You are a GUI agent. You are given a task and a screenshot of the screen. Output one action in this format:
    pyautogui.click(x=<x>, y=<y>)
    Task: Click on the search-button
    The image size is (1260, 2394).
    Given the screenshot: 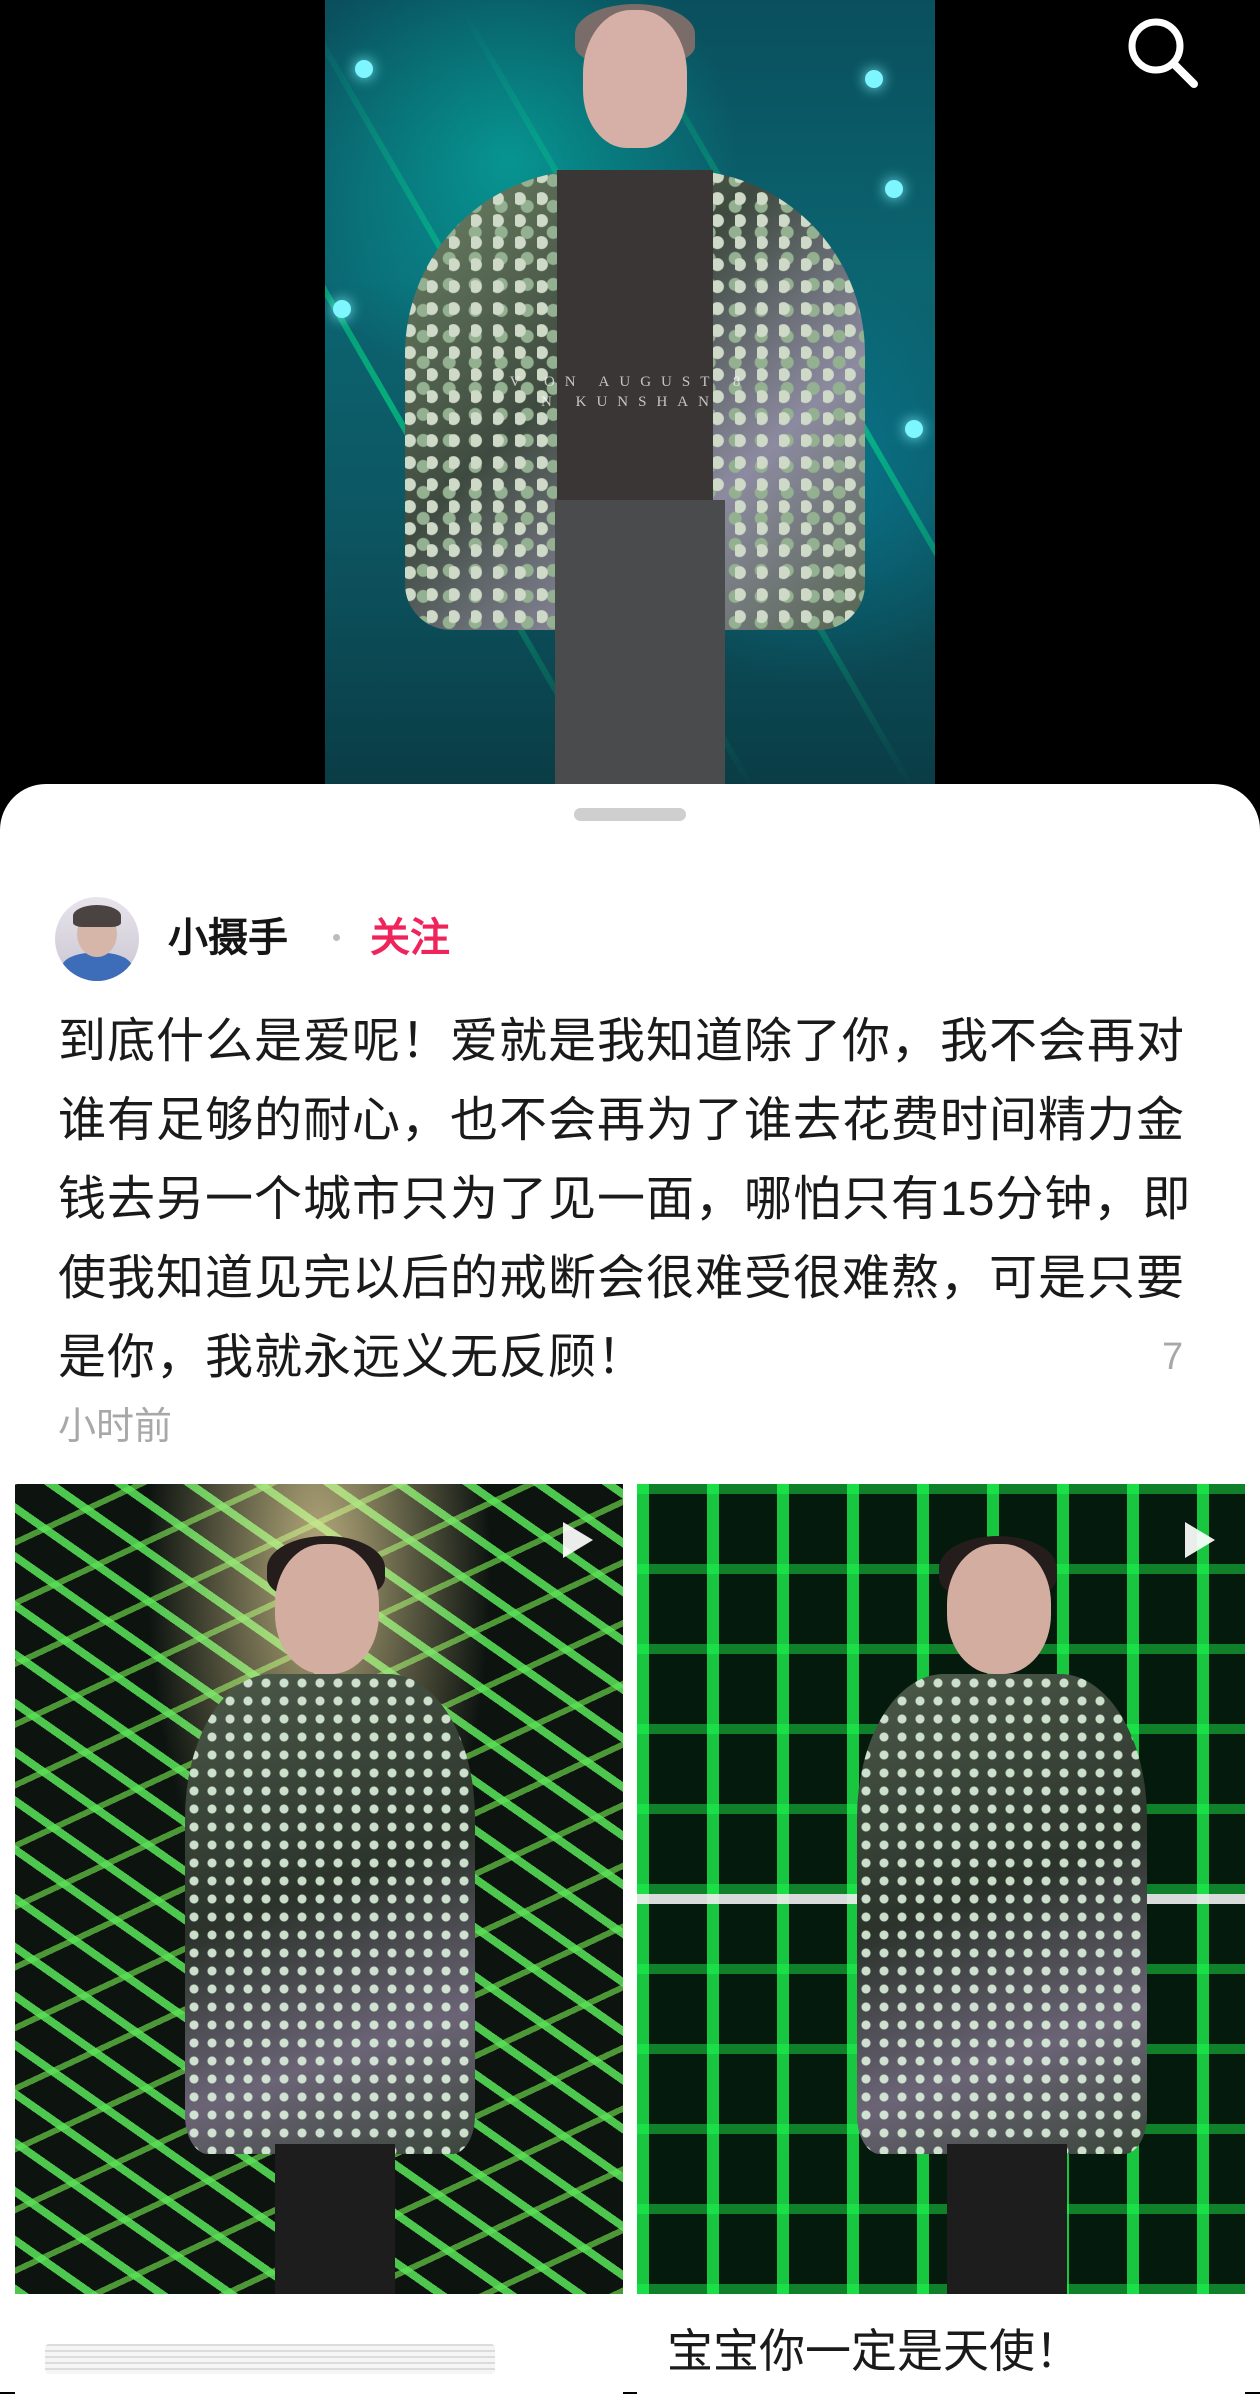 What is the action you would take?
    pyautogui.click(x=1163, y=53)
    